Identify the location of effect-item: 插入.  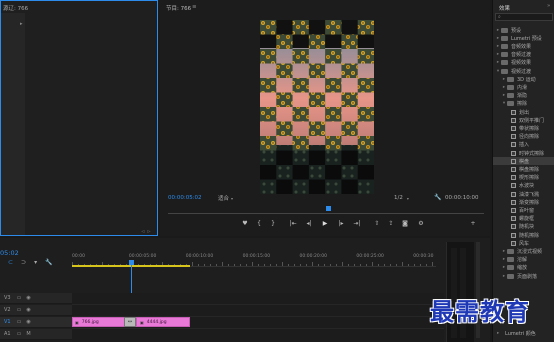
(523, 145).